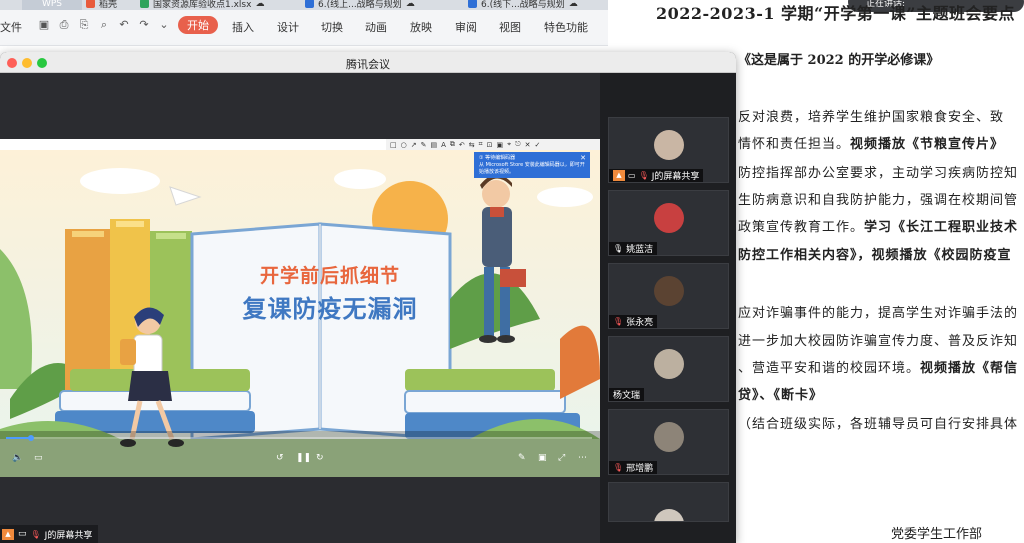 The image size is (1024, 543). I want to click on menu-review: 审阅, so click(466, 27).